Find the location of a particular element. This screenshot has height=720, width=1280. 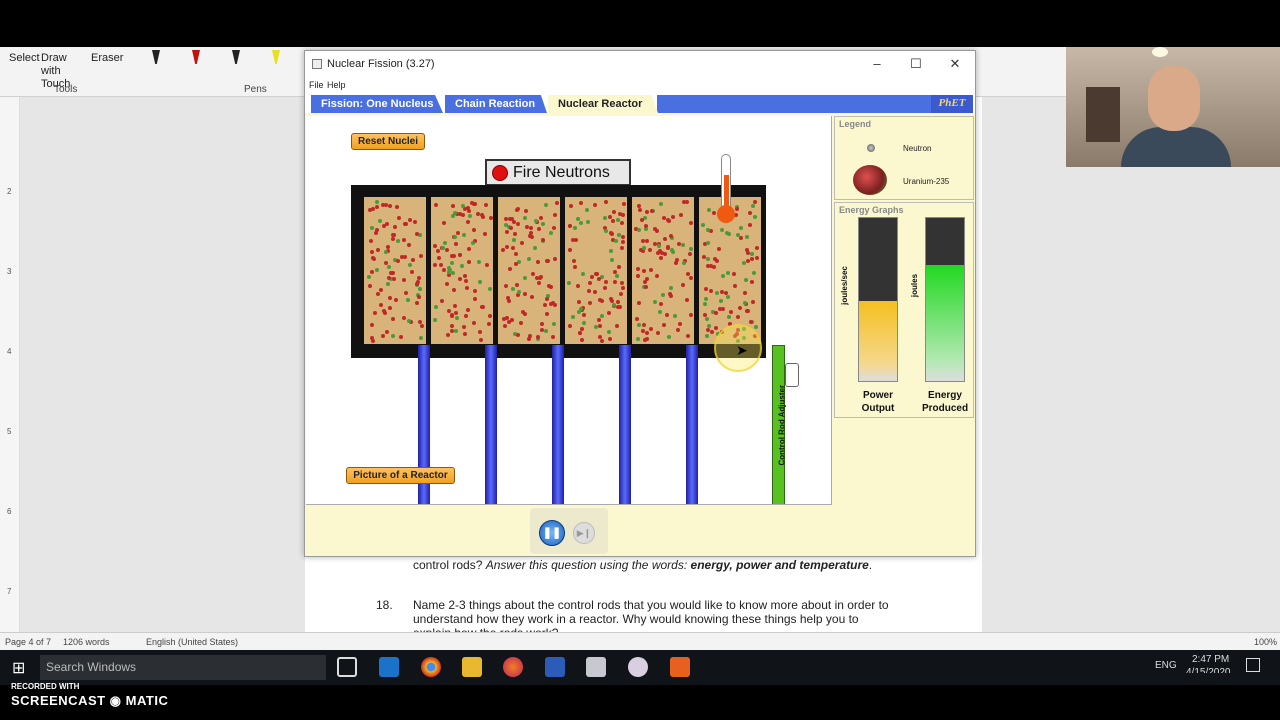

word-icon is located at coordinates (555, 667).